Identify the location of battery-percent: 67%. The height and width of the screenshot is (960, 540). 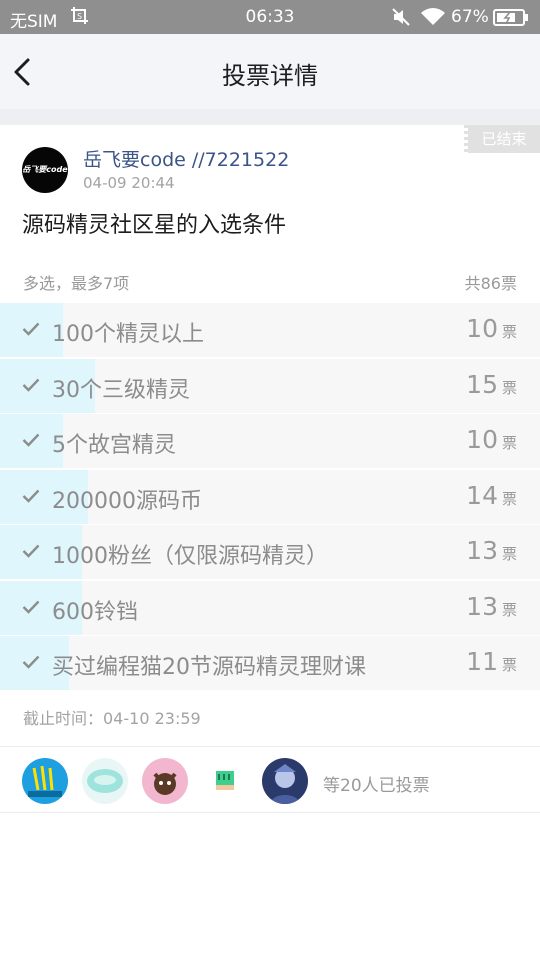
(470, 17).